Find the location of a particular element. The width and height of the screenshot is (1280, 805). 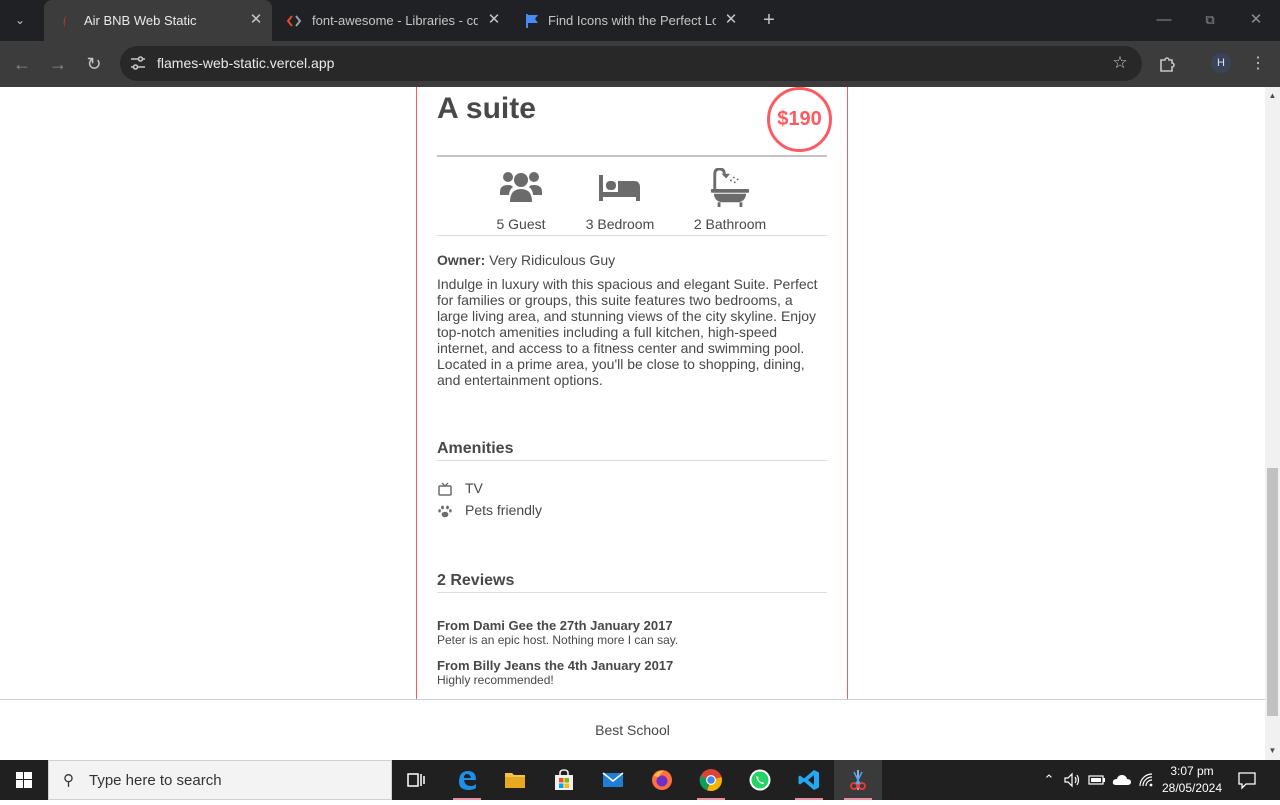

guest-info: 5 Guest is located at coordinates (521, 200).